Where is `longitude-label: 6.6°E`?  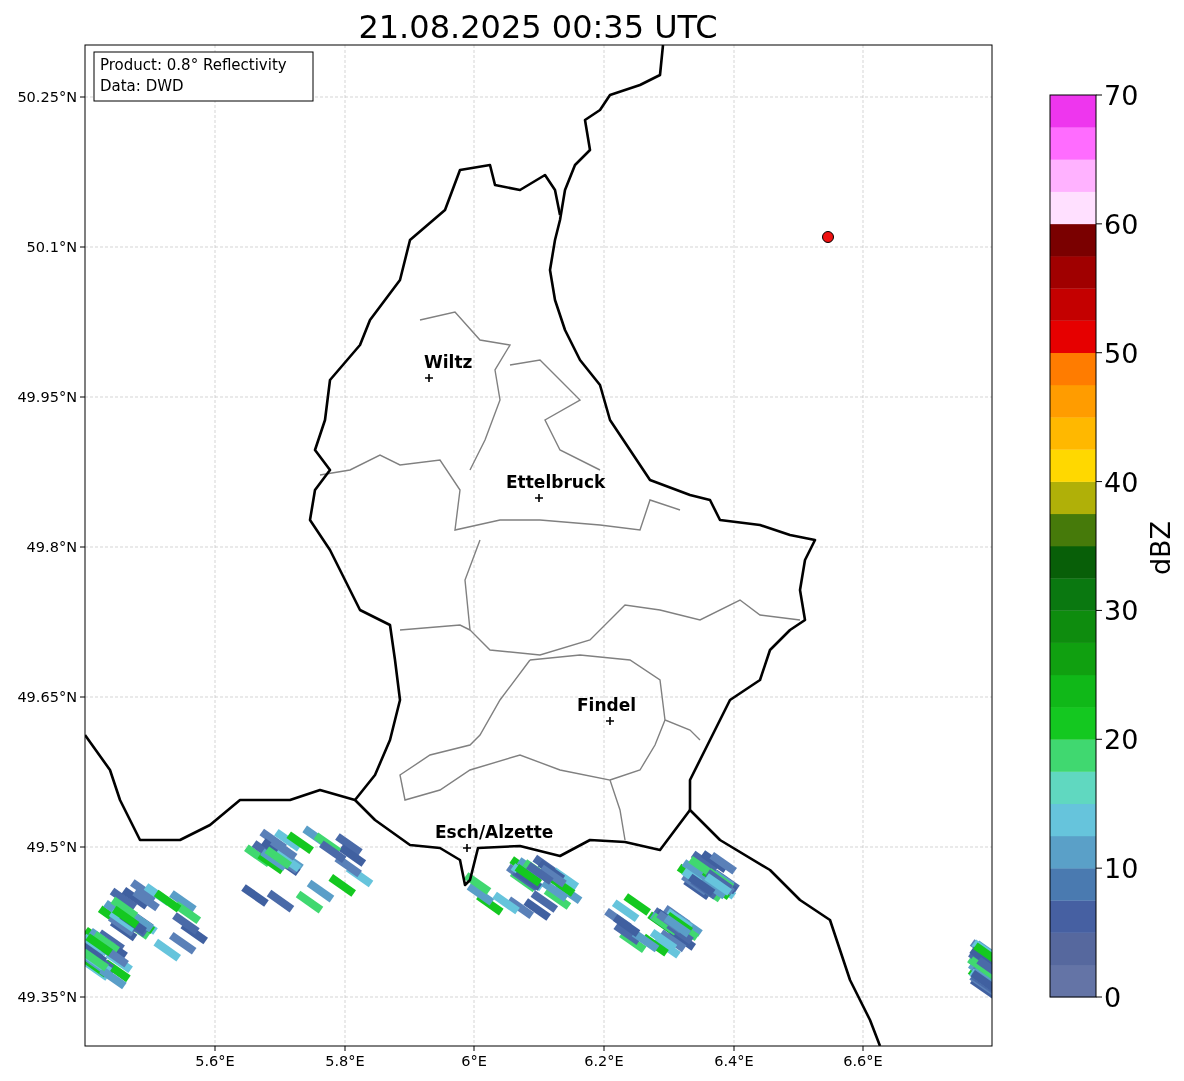
longitude-label: 6.6°E is located at coordinates (863, 1061).